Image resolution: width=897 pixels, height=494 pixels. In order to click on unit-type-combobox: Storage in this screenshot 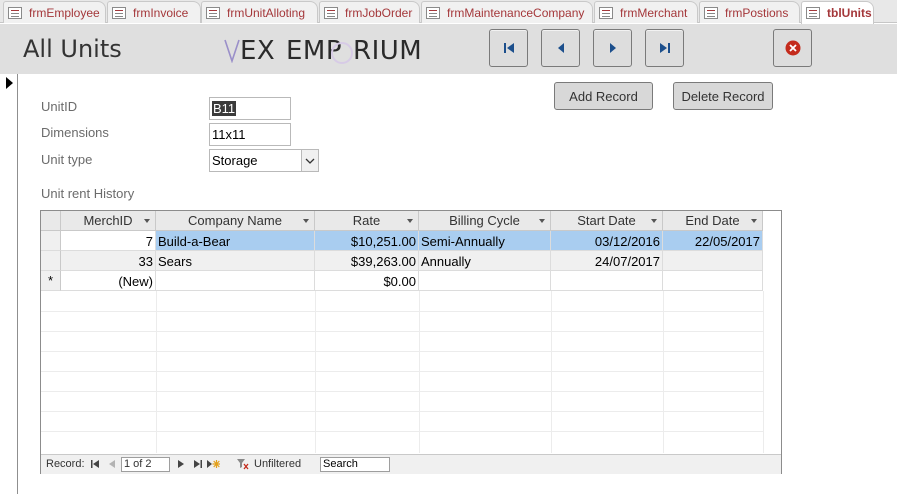, I will do `click(264, 160)`.